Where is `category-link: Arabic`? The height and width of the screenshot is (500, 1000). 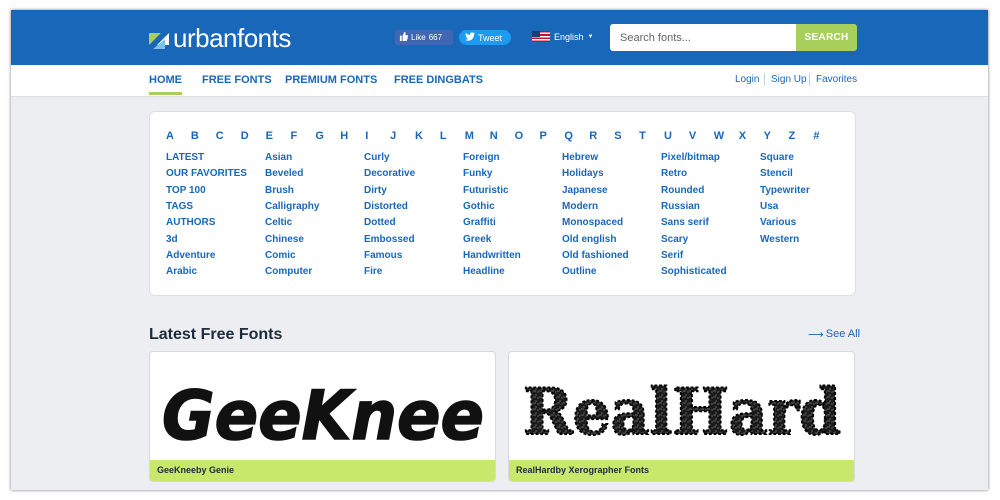 category-link: Arabic is located at coordinates (181, 271).